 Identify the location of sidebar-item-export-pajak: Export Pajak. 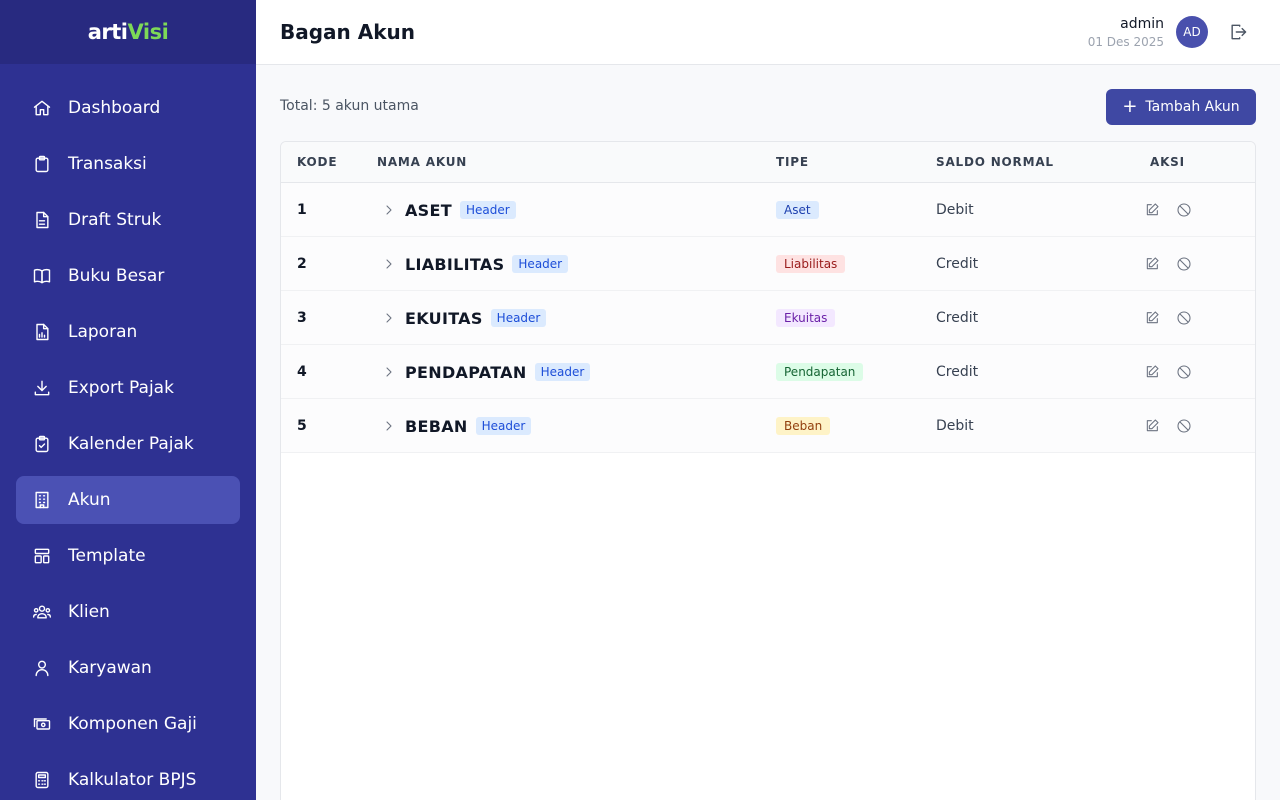
(128, 388).